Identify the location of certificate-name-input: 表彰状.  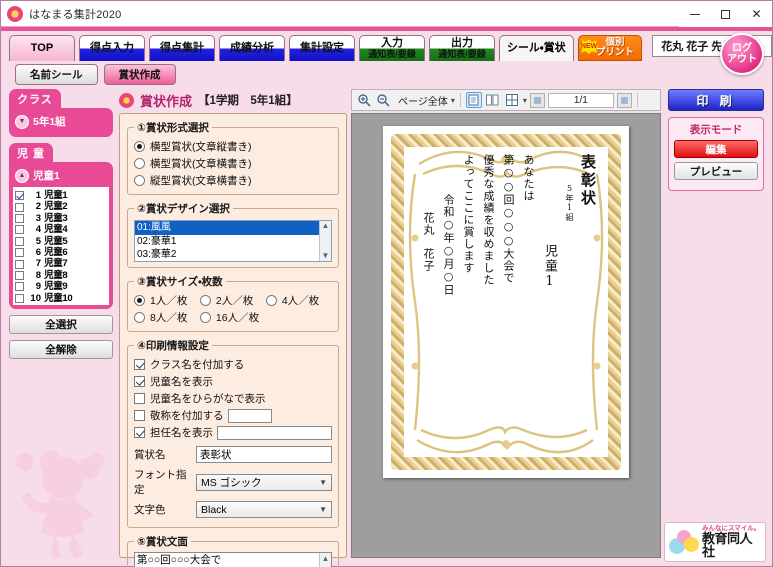
(264, 454).